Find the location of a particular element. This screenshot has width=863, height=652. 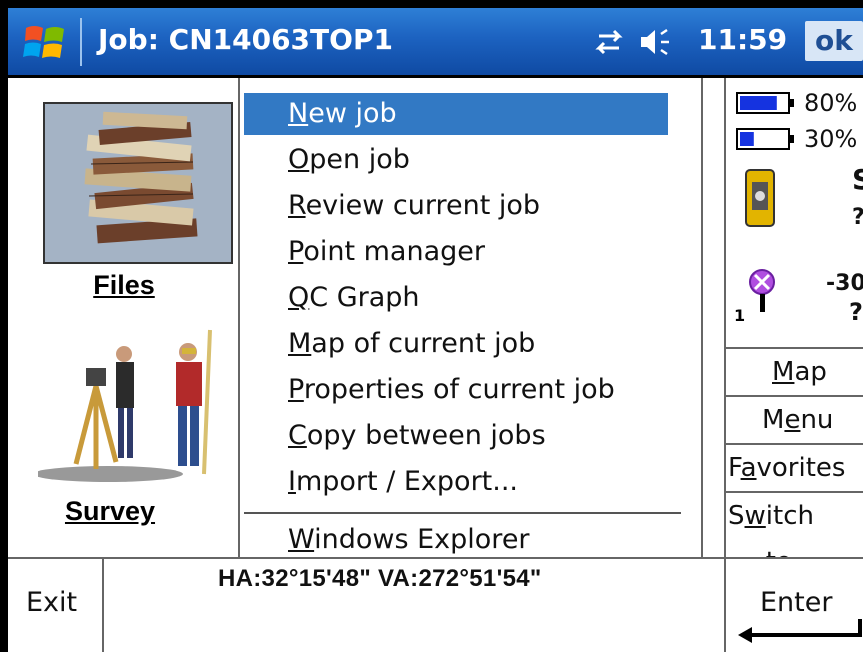

target-query: ? is located at coordinates (856, 312).